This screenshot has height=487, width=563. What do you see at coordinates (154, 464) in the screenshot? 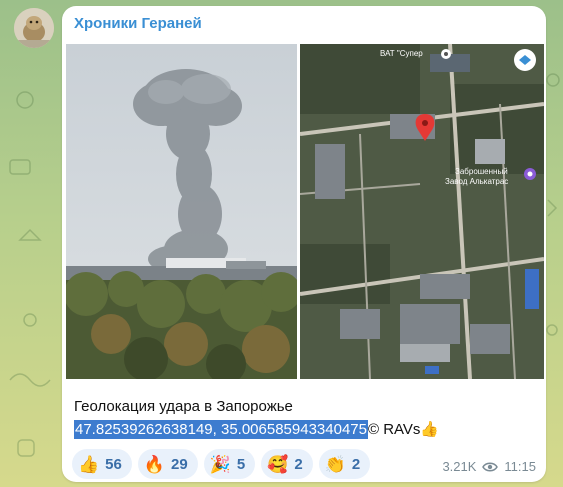
I see `fire-icon: 🔥` at bounding box center [154, 464].